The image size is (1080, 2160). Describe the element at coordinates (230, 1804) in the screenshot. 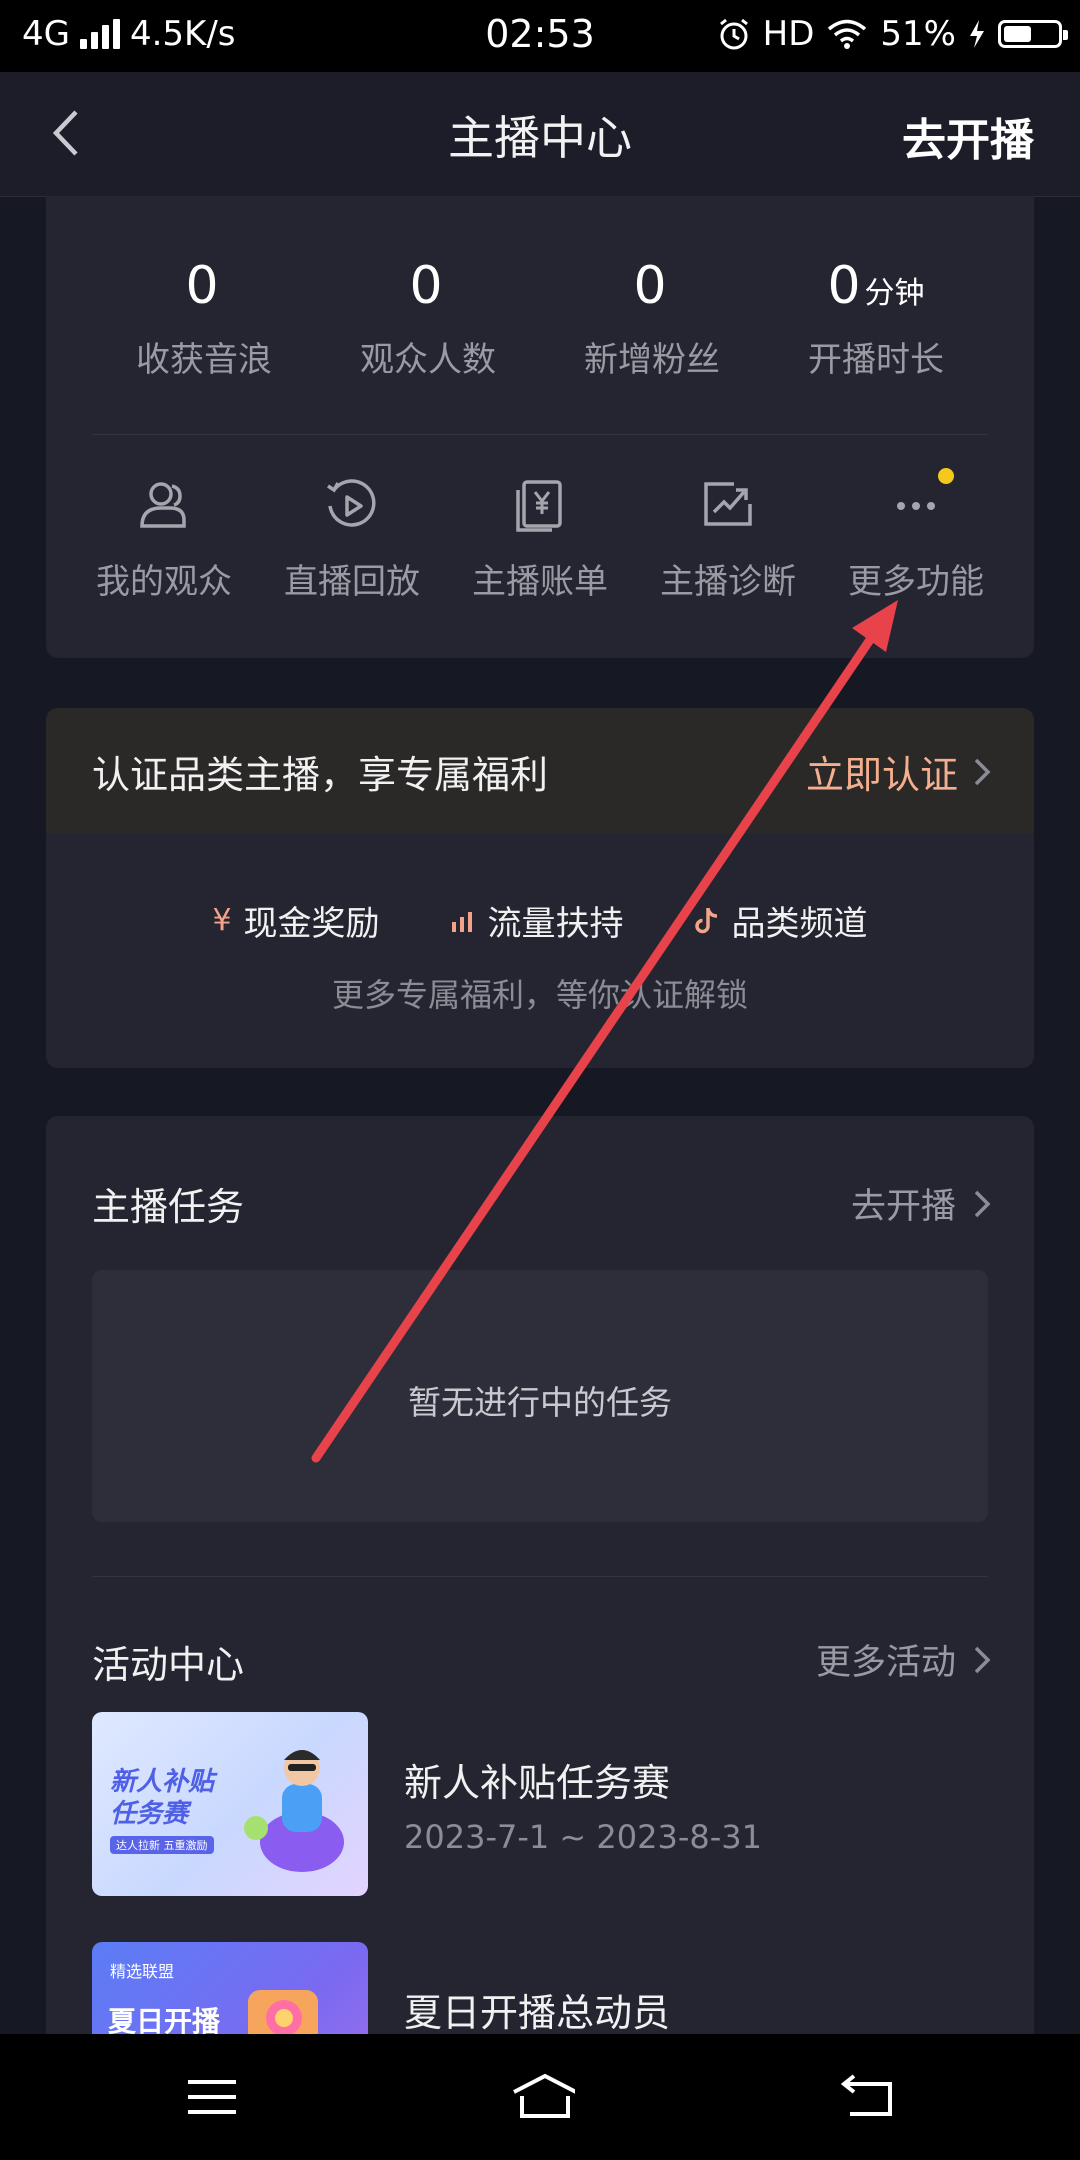

I see `activity-thumbnail: 新人补贴 任务赛 达人拉新 五重激励` at that location.